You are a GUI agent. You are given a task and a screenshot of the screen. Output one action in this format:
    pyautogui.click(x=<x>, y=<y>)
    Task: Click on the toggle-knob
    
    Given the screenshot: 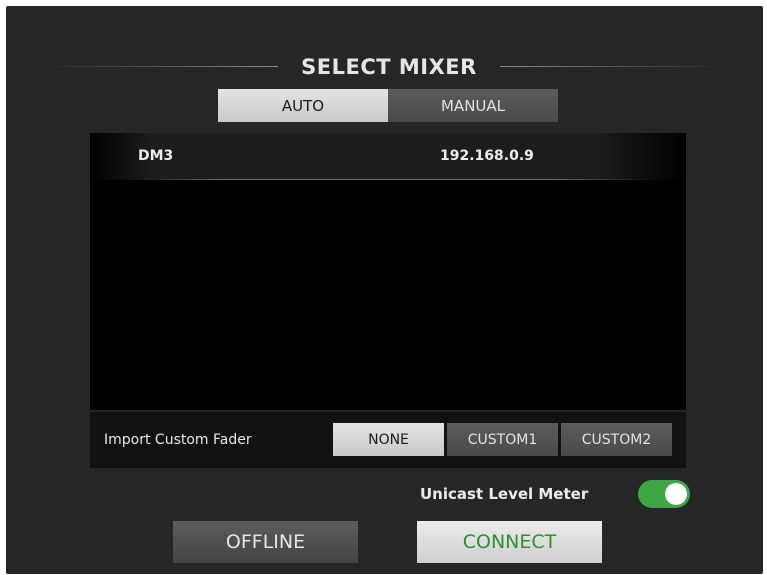 What is the action you would take?
    pyautogui.click(x=676, y=494)
    